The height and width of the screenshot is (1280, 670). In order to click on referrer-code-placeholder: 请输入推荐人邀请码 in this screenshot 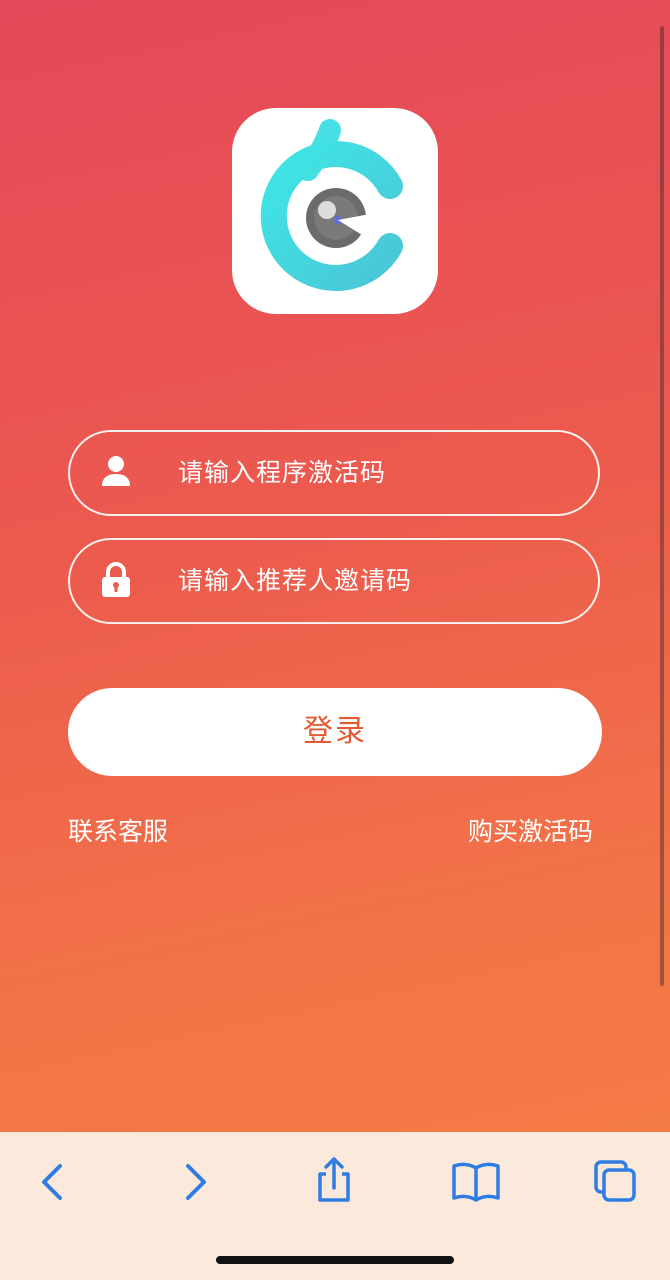, I will do `click(295, 580)`.